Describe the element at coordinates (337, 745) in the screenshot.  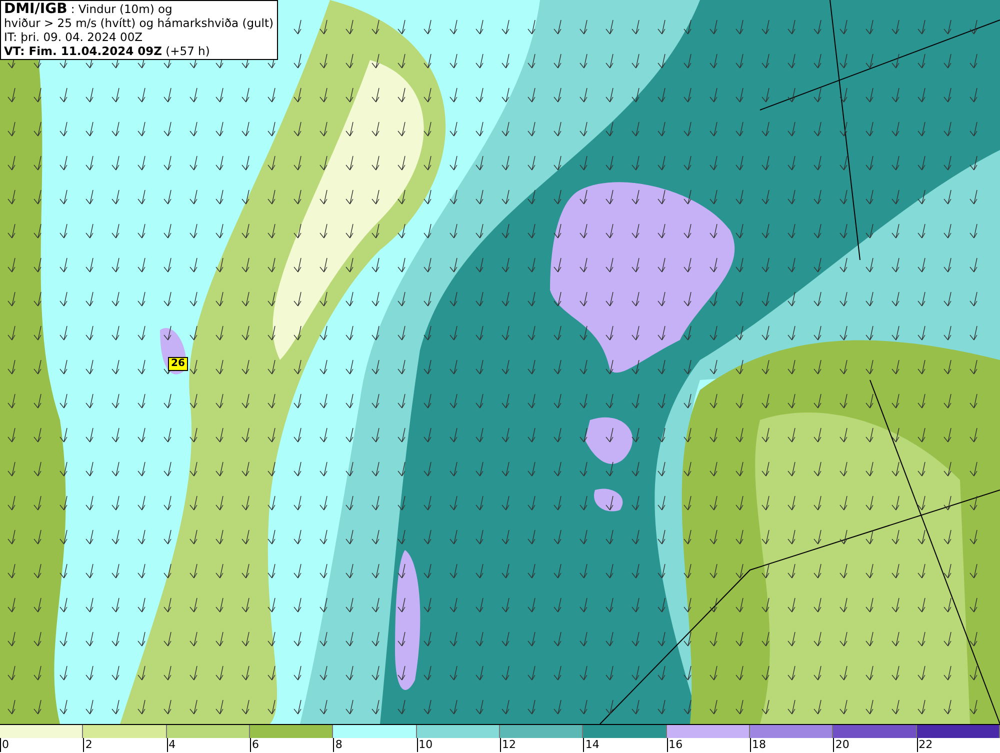
I see `legend-tick-label: 8` at that location.